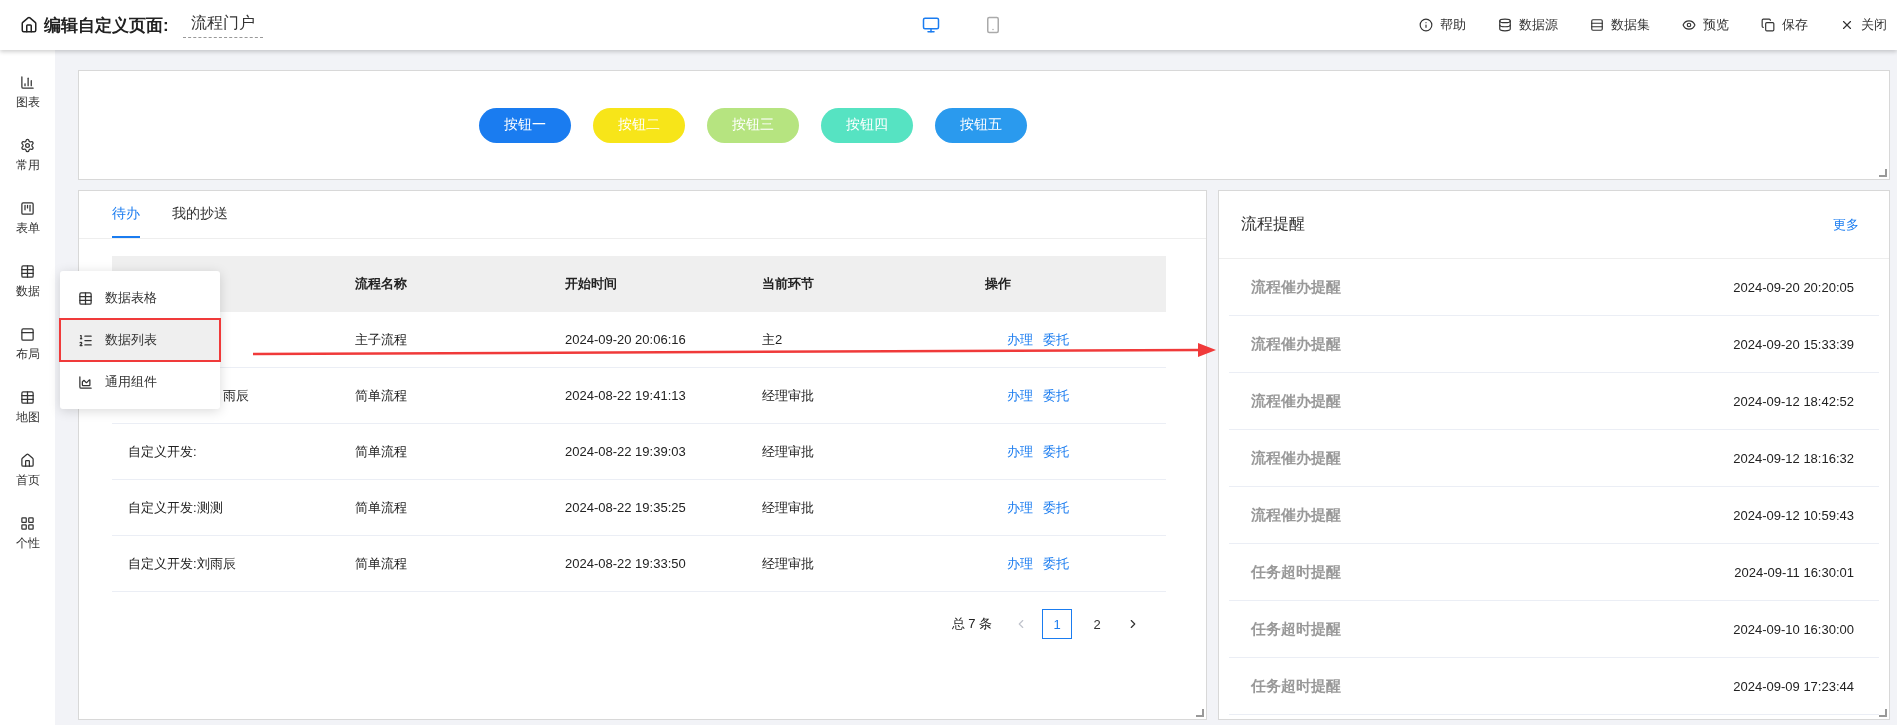  What do you see at coordinates (1620, 25) in the screenshot?
I see `toolbar-button: 数据集` at bounding box center [1620, 25].